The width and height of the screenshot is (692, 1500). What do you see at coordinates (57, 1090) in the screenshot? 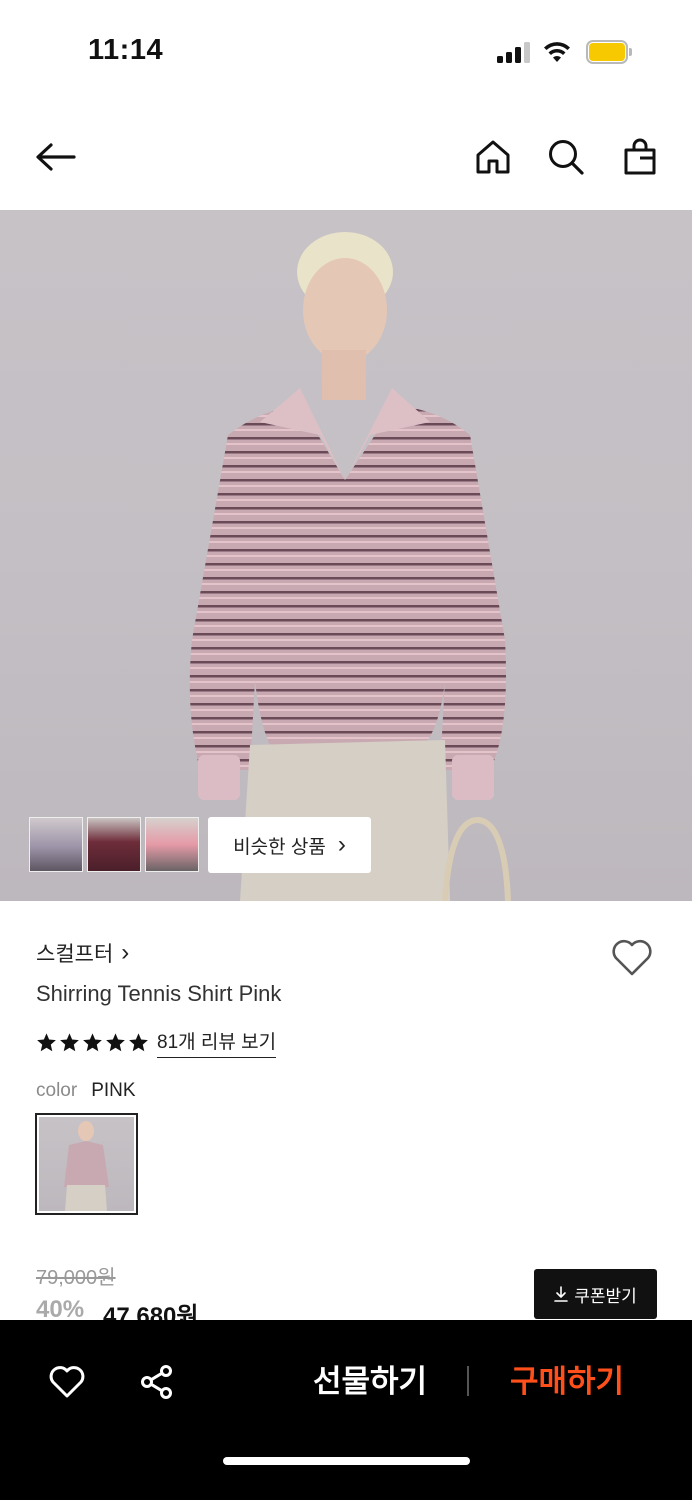
I see `color-label: color` at bounding box center [57, 1090].